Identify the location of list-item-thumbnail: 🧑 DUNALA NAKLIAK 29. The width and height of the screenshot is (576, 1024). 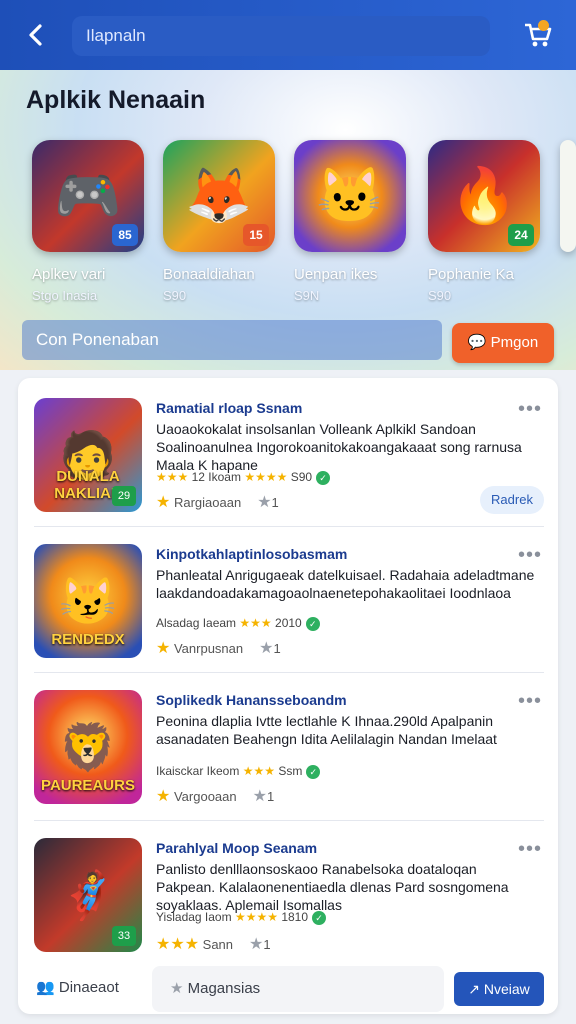
(88, 455).